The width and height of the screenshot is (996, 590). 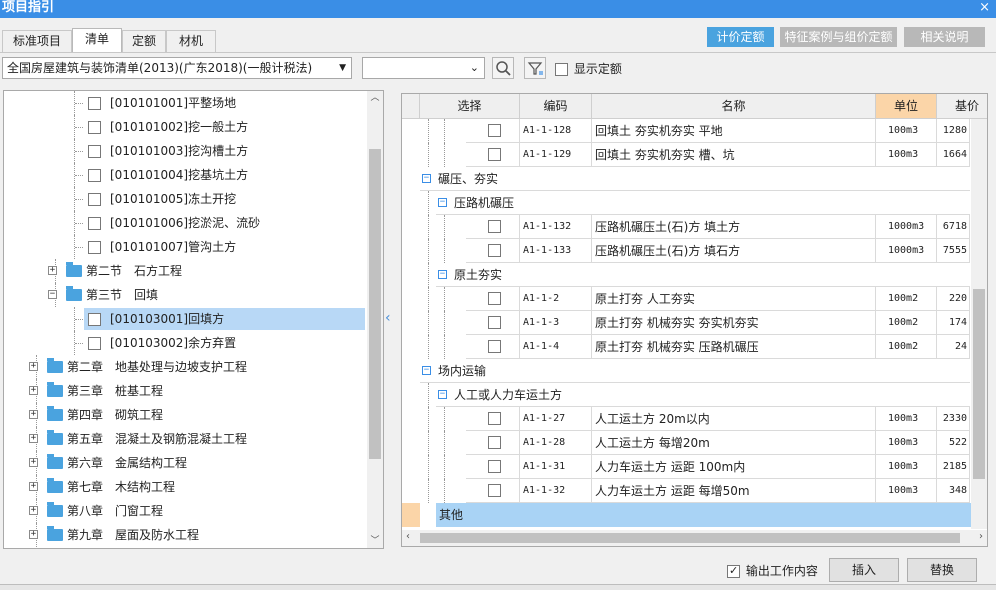 What do you see at coordinates (185, 127) in the screenshot?
I see `tree-item: [010101002]挖一般土方` at bounding box center [185, 127].